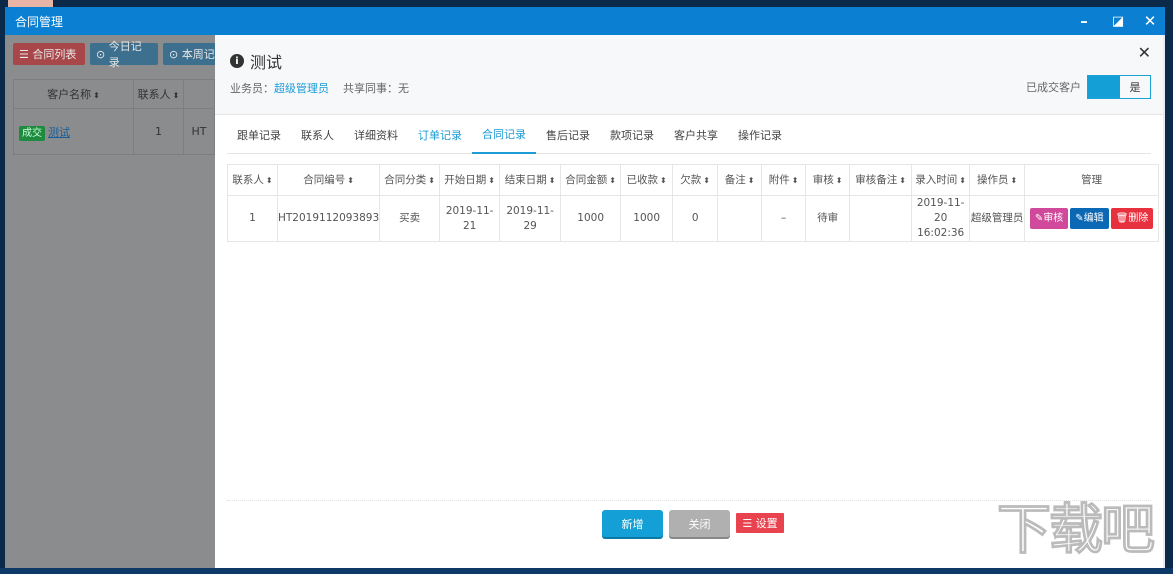 Image resolution: width=1173 pixels, height=574 pixels. I want to click on col-end: 结束日期 ⬍, so click(530, 180).